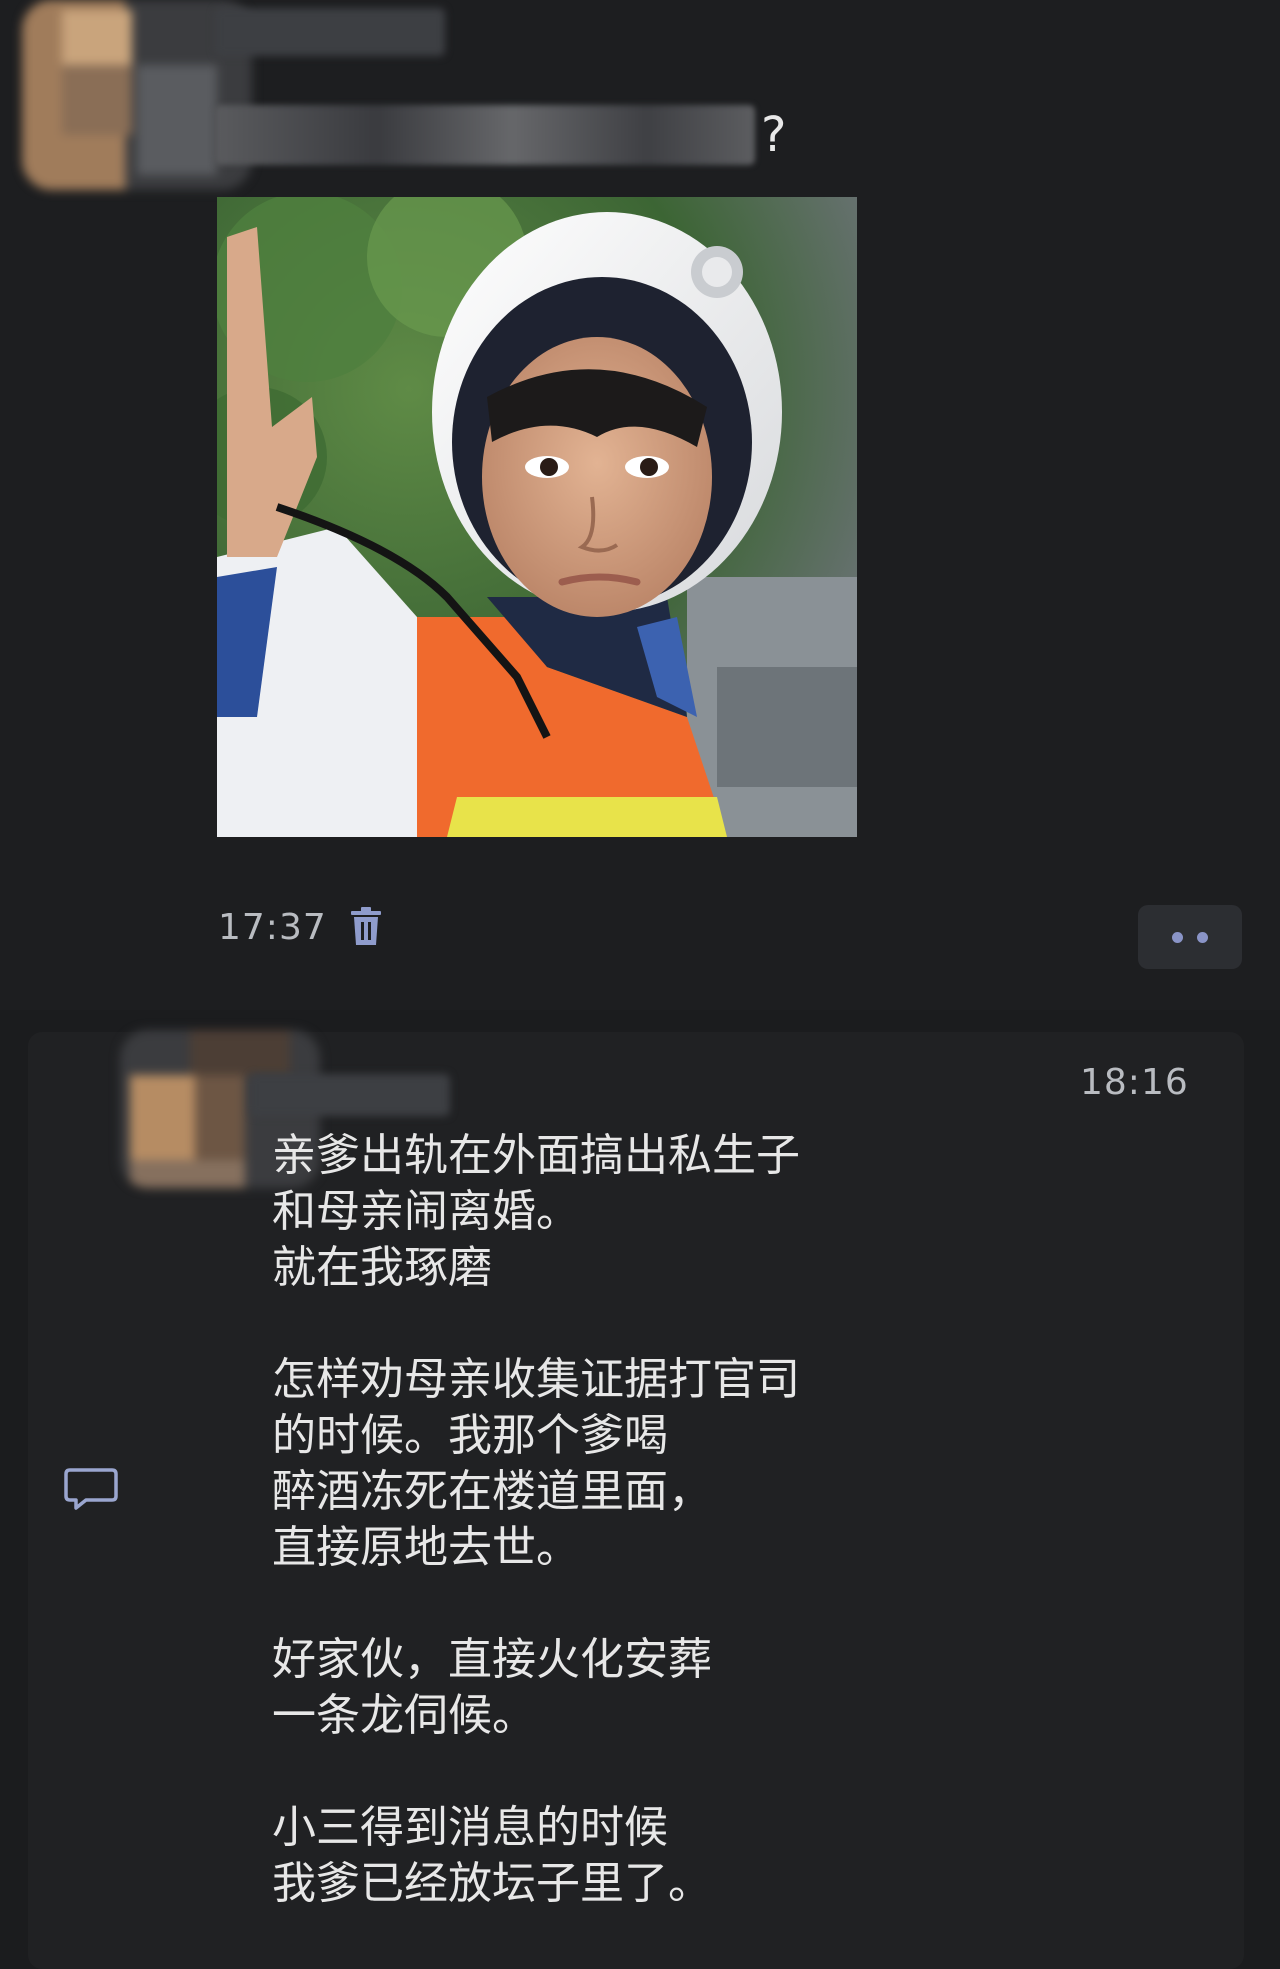  I want to click on reply-time: 18:16, so click(1134, 1082).